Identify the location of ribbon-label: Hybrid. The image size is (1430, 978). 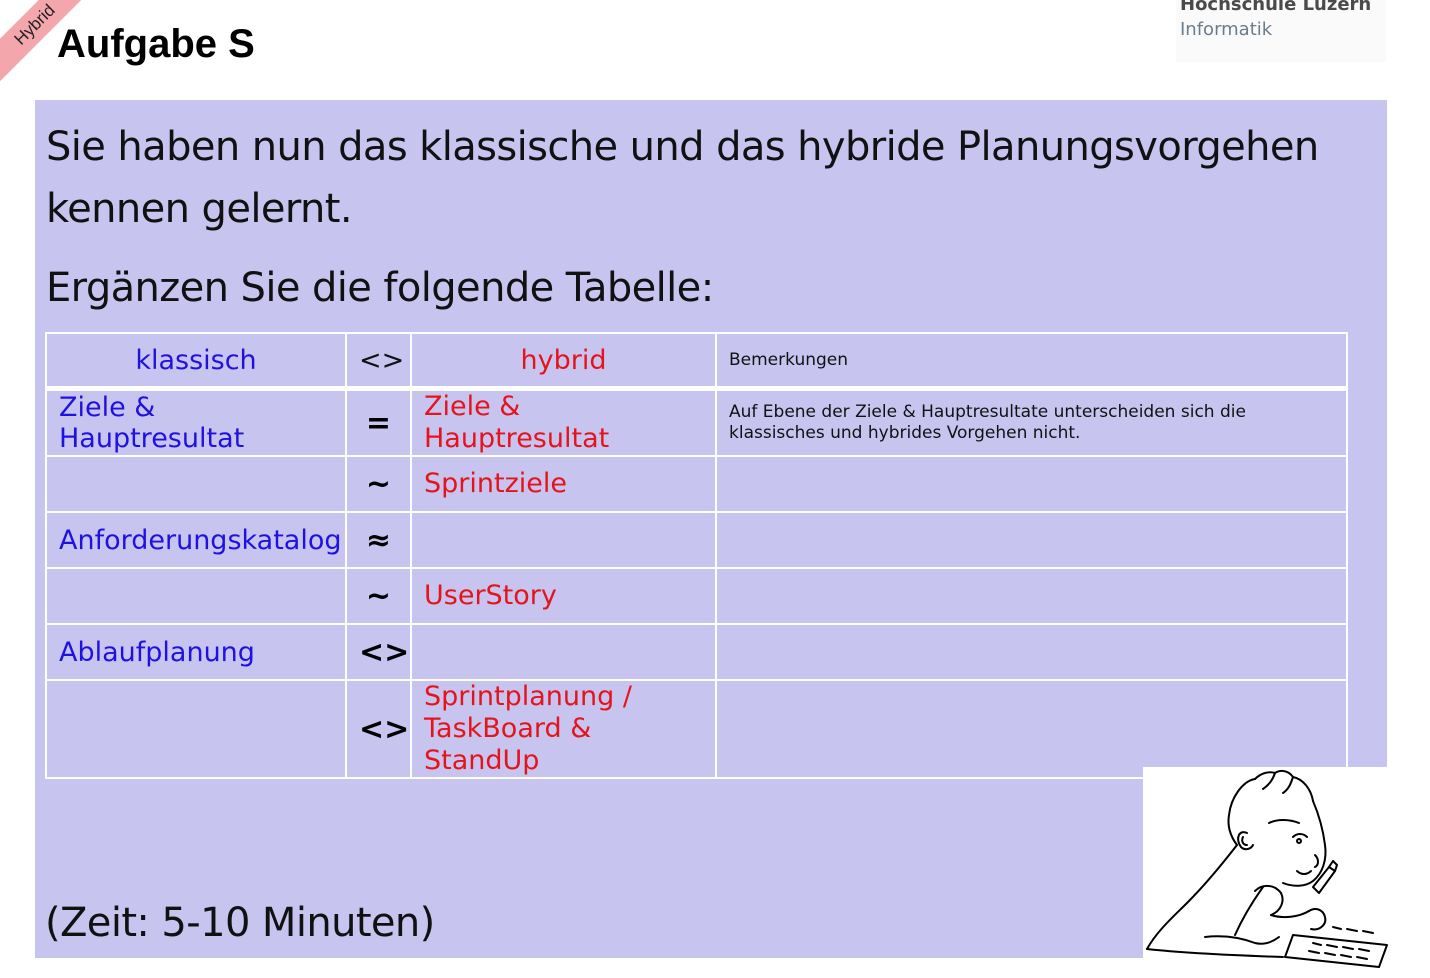
(34, 24).